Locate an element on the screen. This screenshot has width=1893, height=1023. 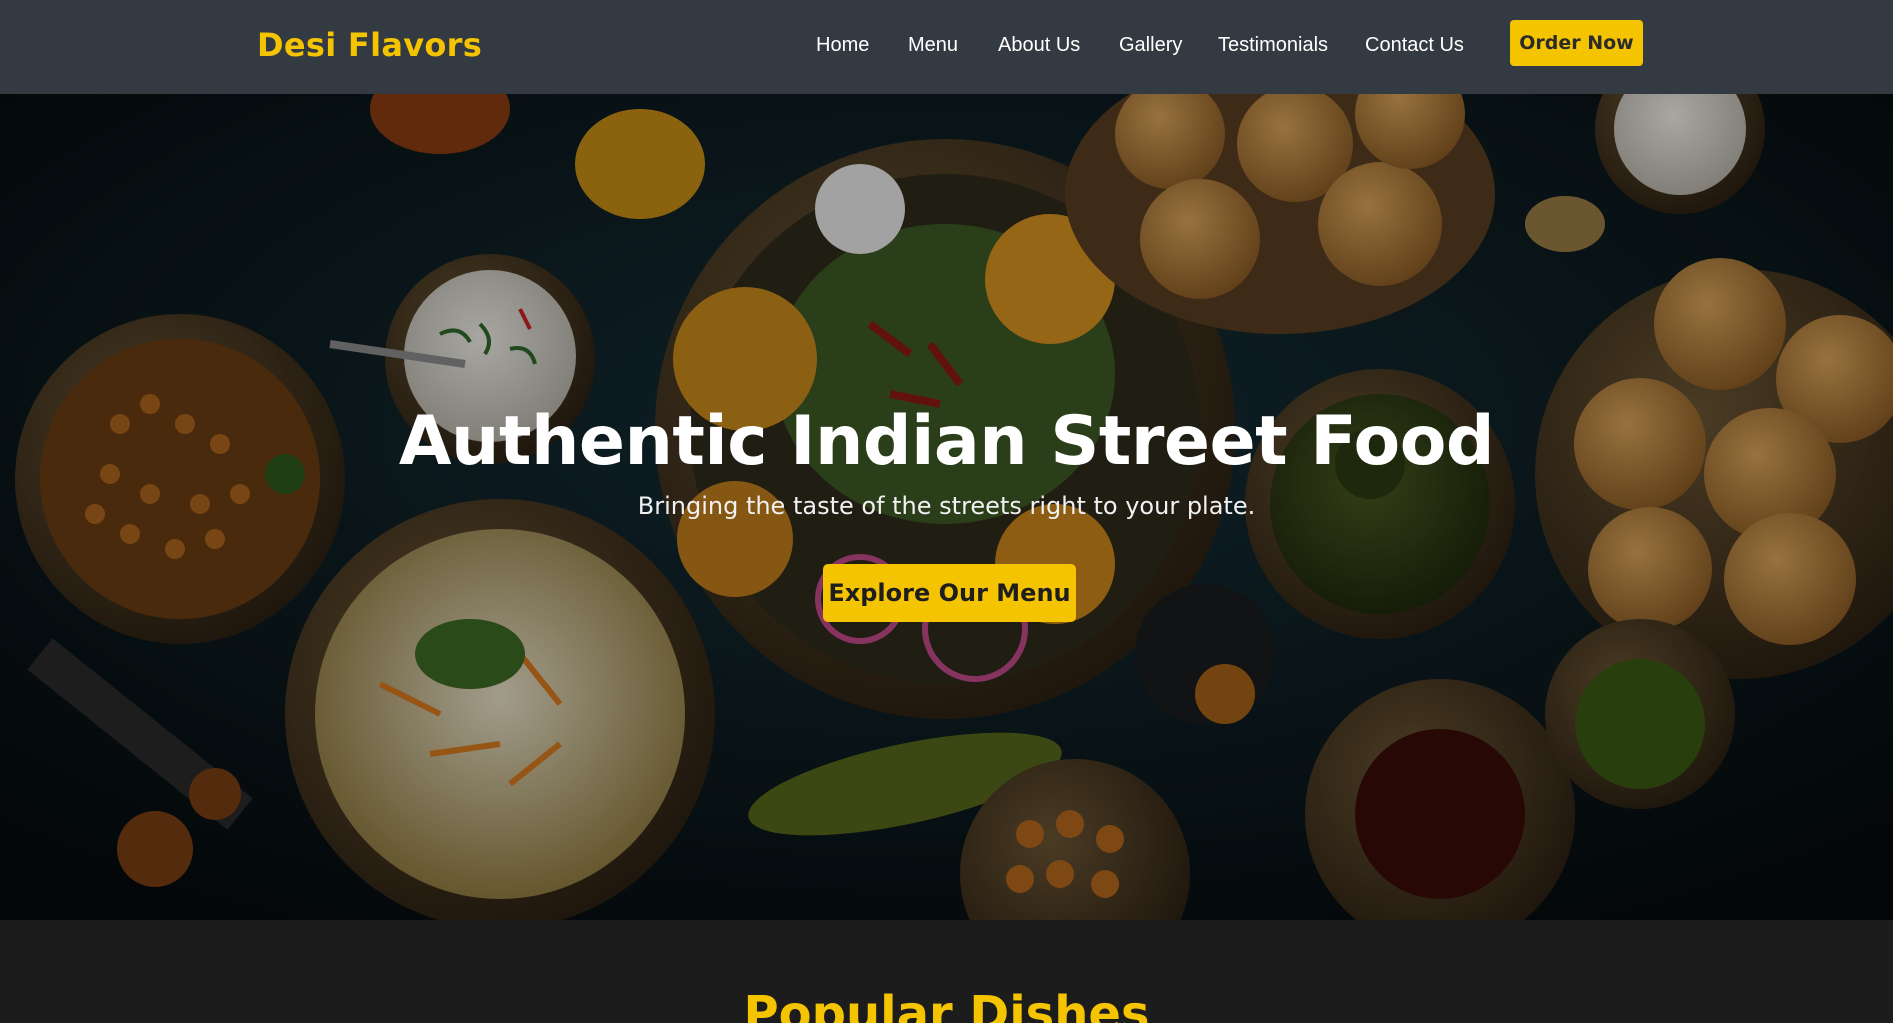
nav-link-menu: Menu is located at coordinates (933, 45).